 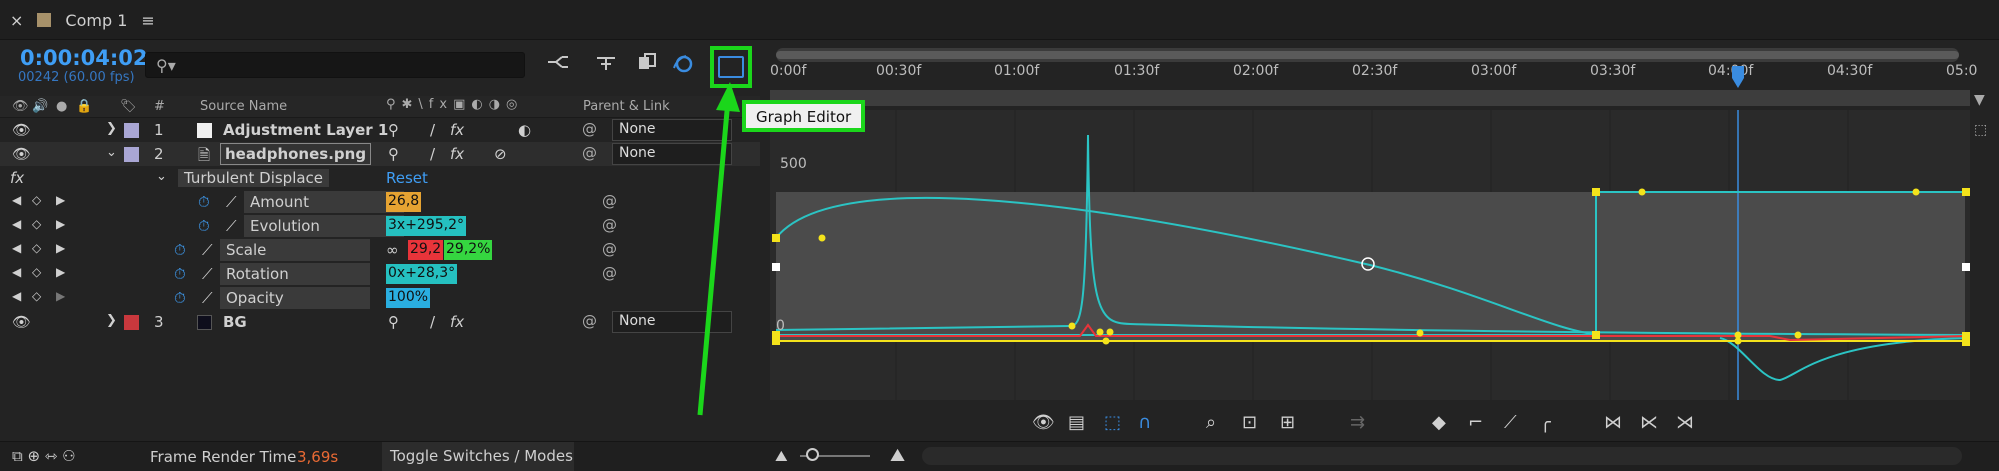 I want to click on source-name-column-header: Source Name, so click(x=243, y=106).